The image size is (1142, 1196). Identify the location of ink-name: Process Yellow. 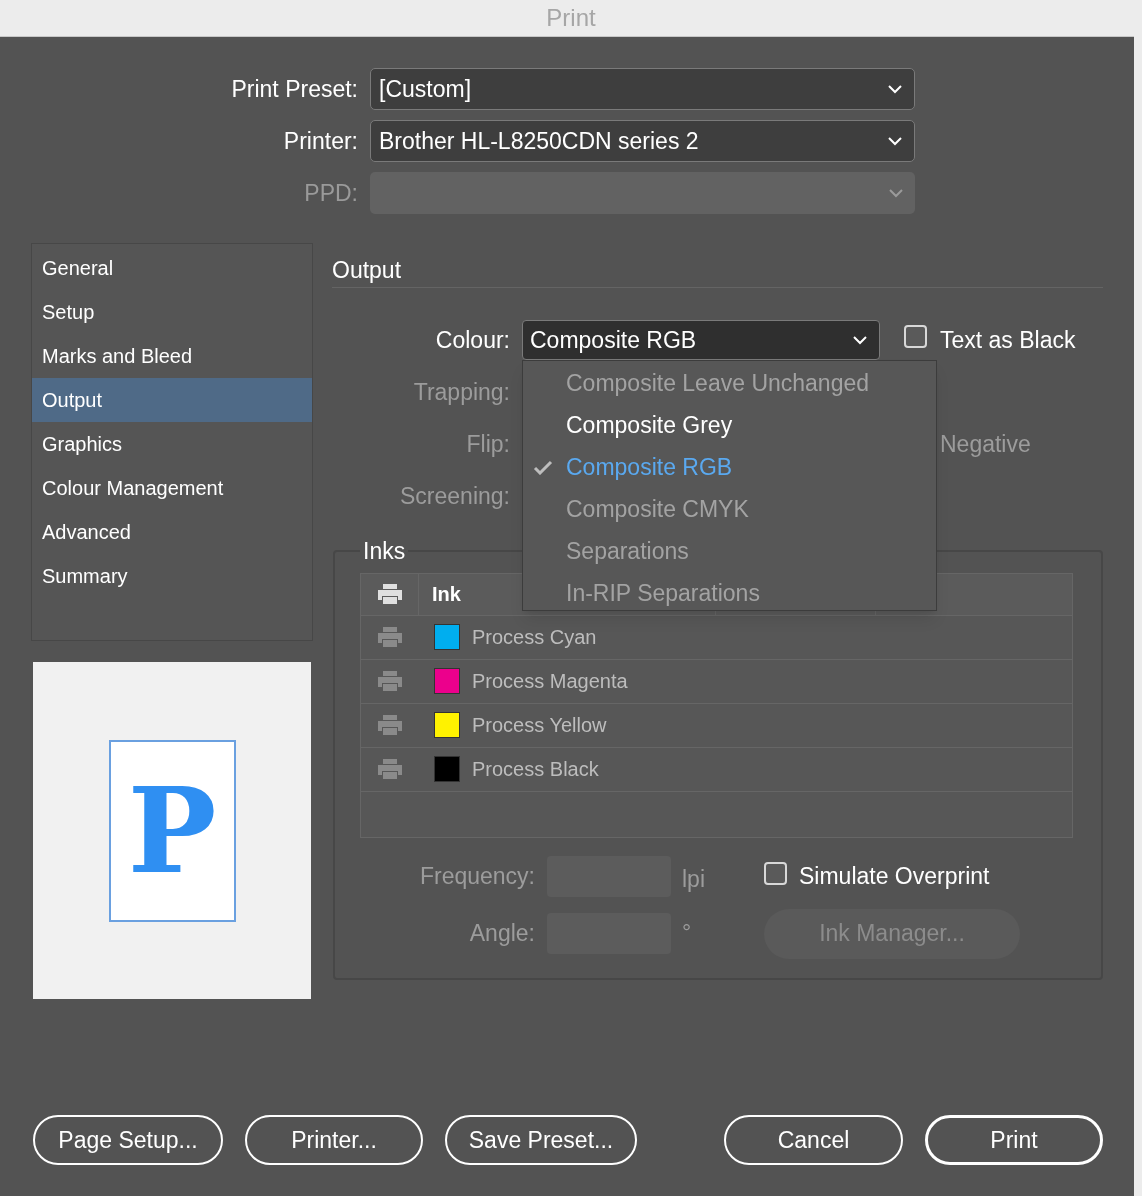
(539, 725).